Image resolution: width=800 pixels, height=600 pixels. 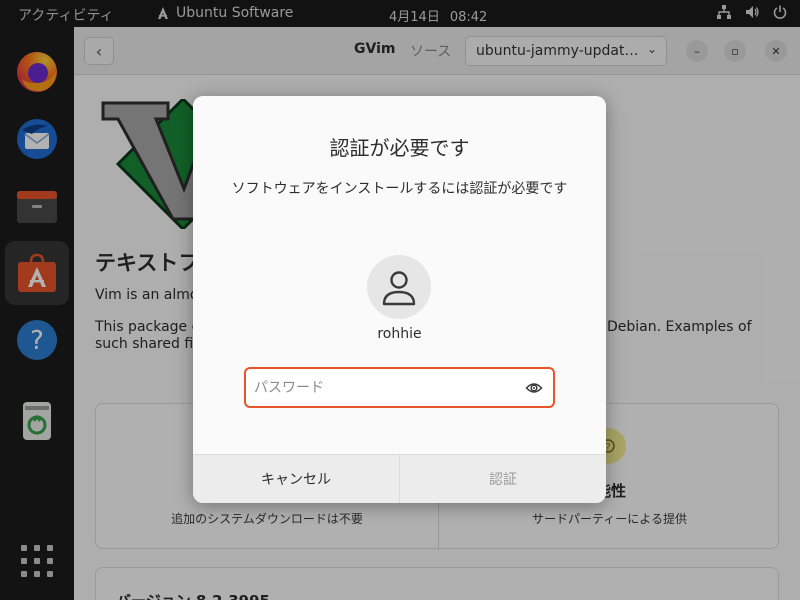 I want to click on show-password-icon, so click(x=534, y=388).